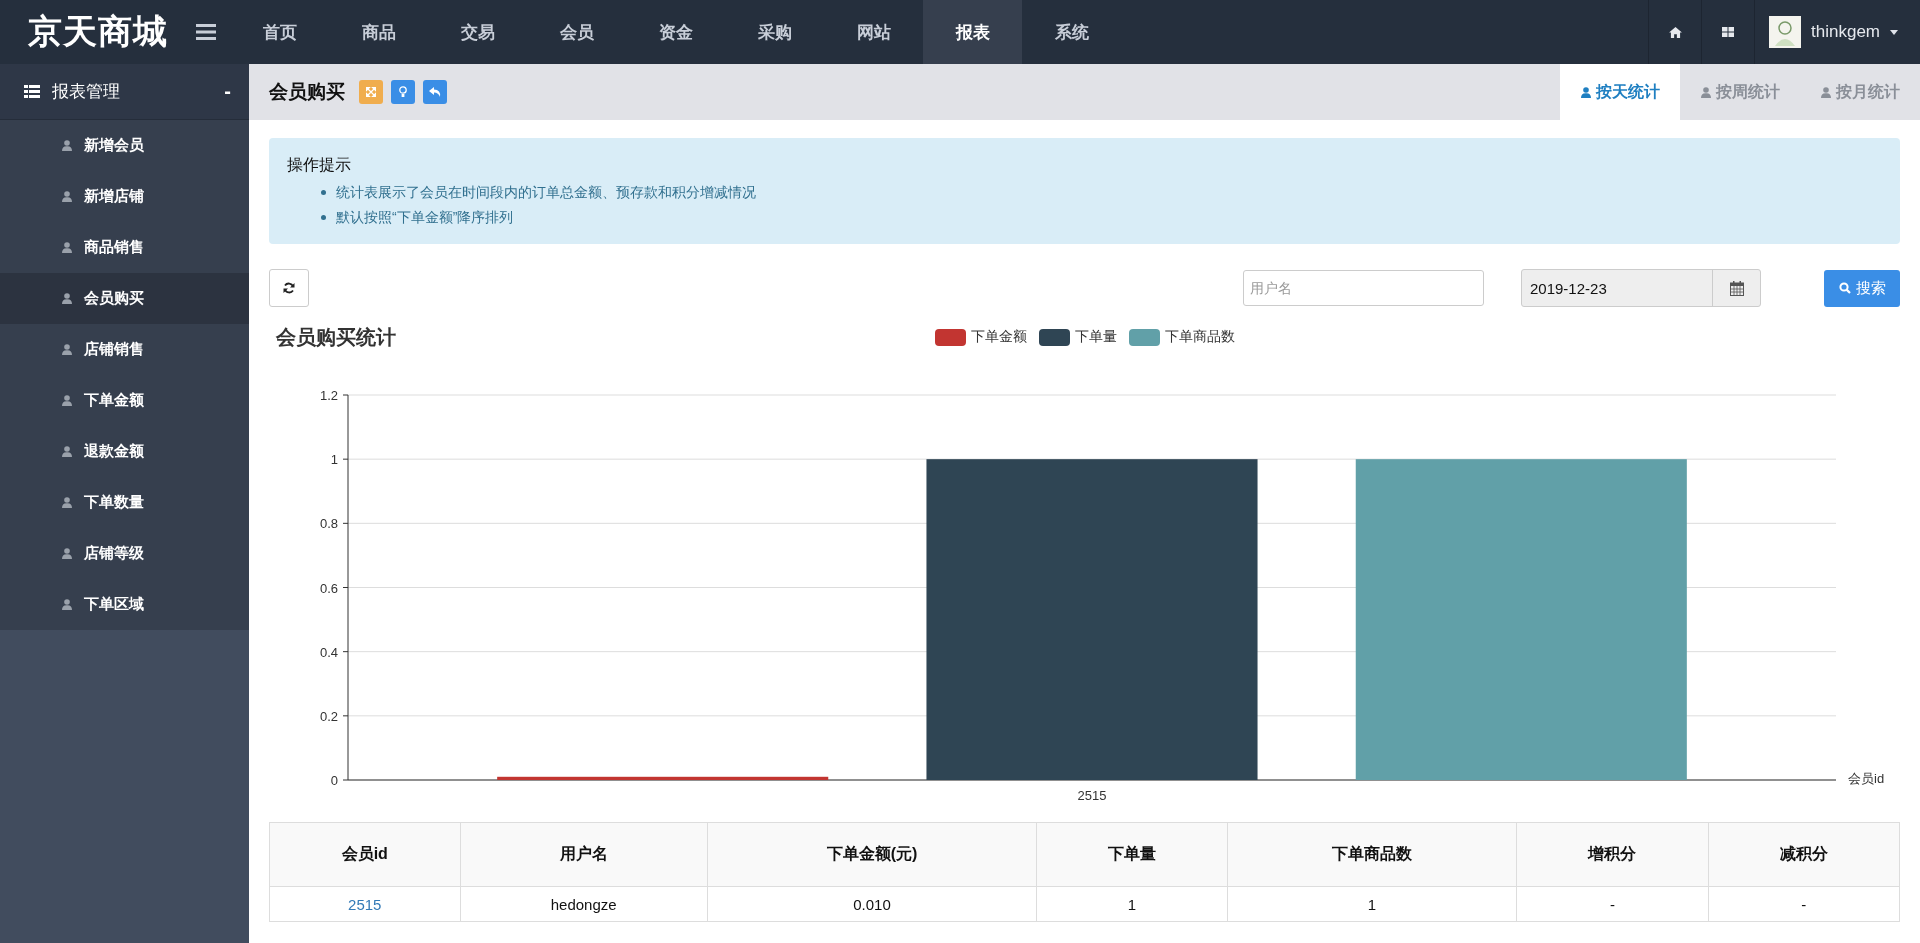 The image size is (1920, 943). What do you see at coordinates (328, 716) in the screenshot?
I see `y-tick-label: 0.2` at bounding box center [328, 716].